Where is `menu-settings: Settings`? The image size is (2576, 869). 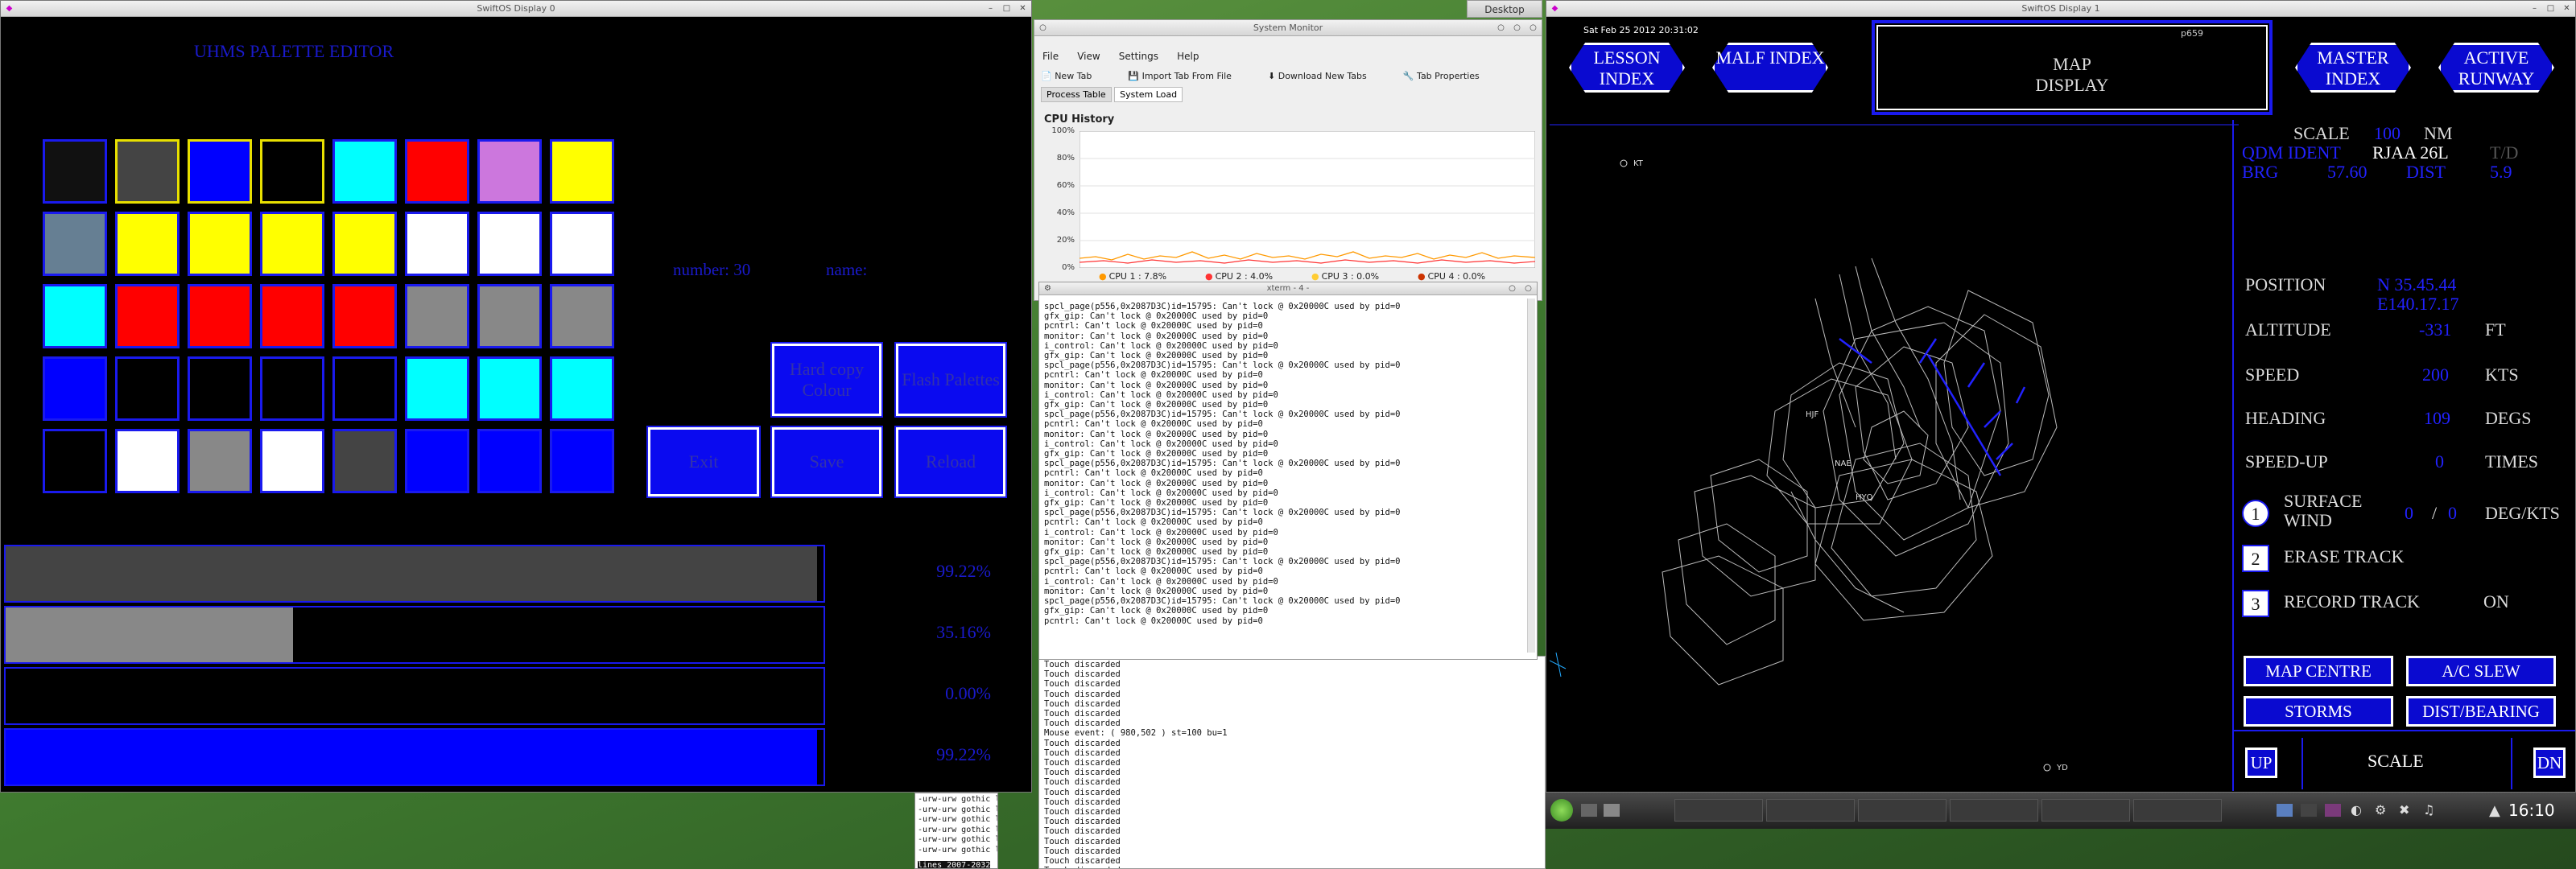 menu-settings: Settings is located at coordinates (1138, 57).